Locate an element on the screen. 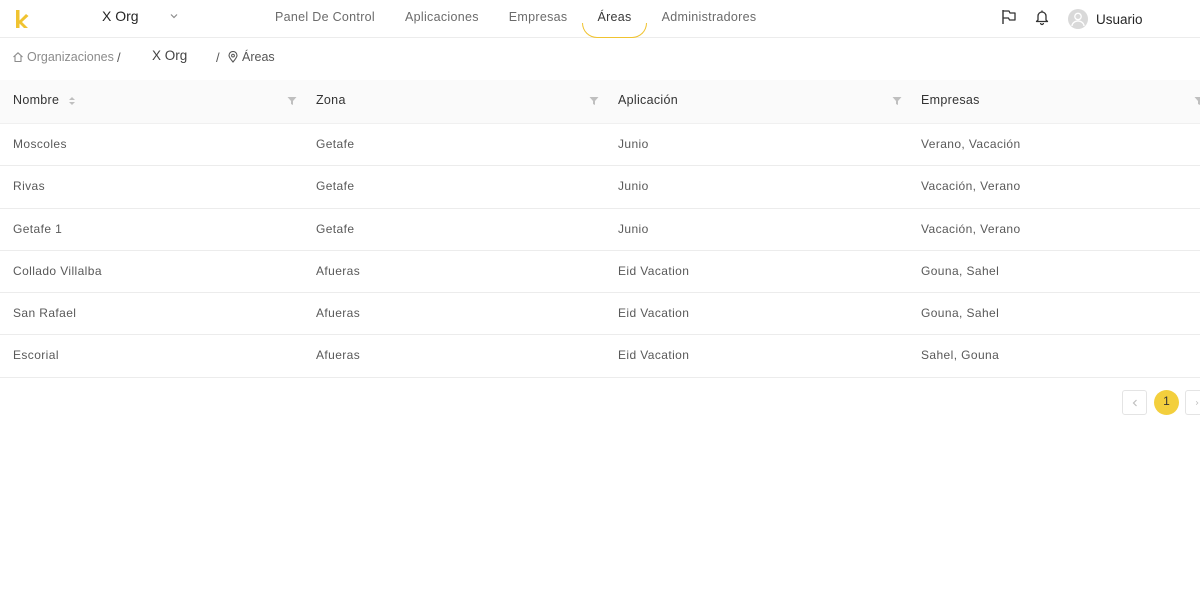 This screenshot has width=1200, height=595. chevron-left-icon is located at coordinates (1134, 402).